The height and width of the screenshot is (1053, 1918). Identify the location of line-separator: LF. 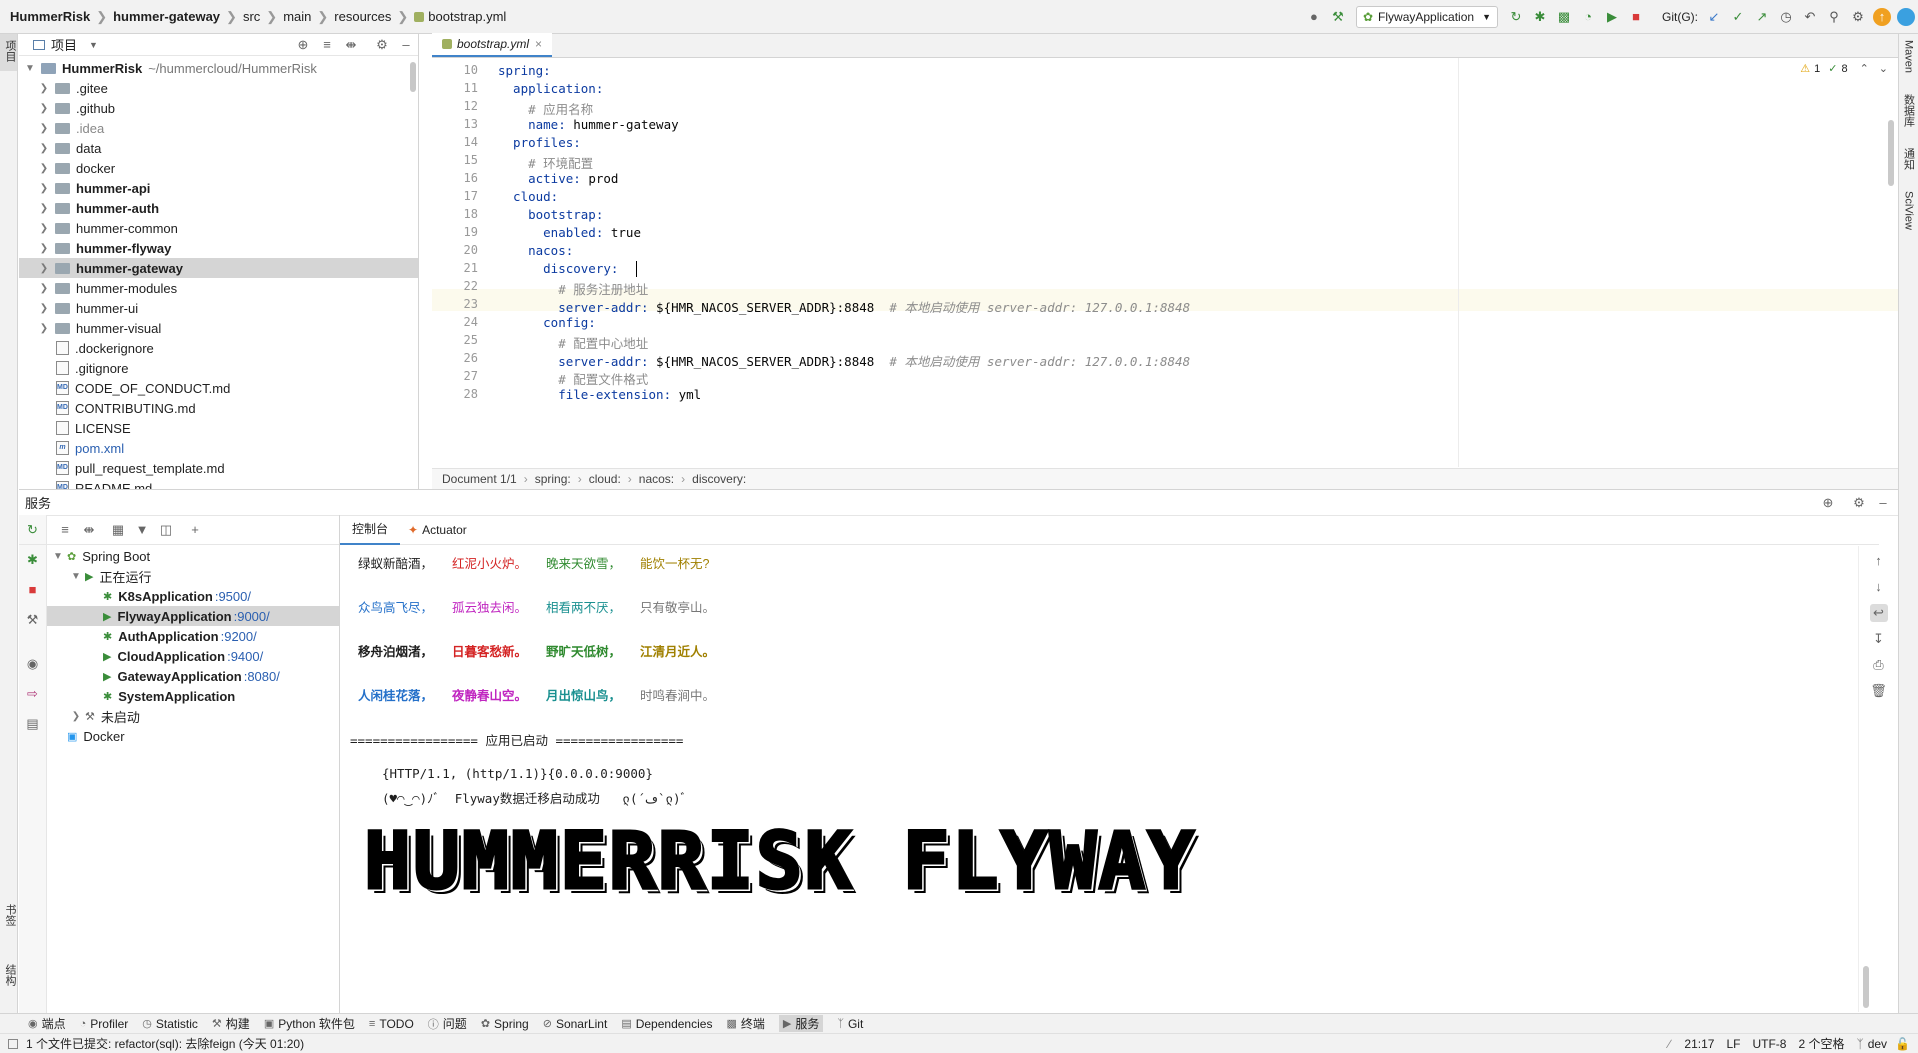
(1733, 1044).